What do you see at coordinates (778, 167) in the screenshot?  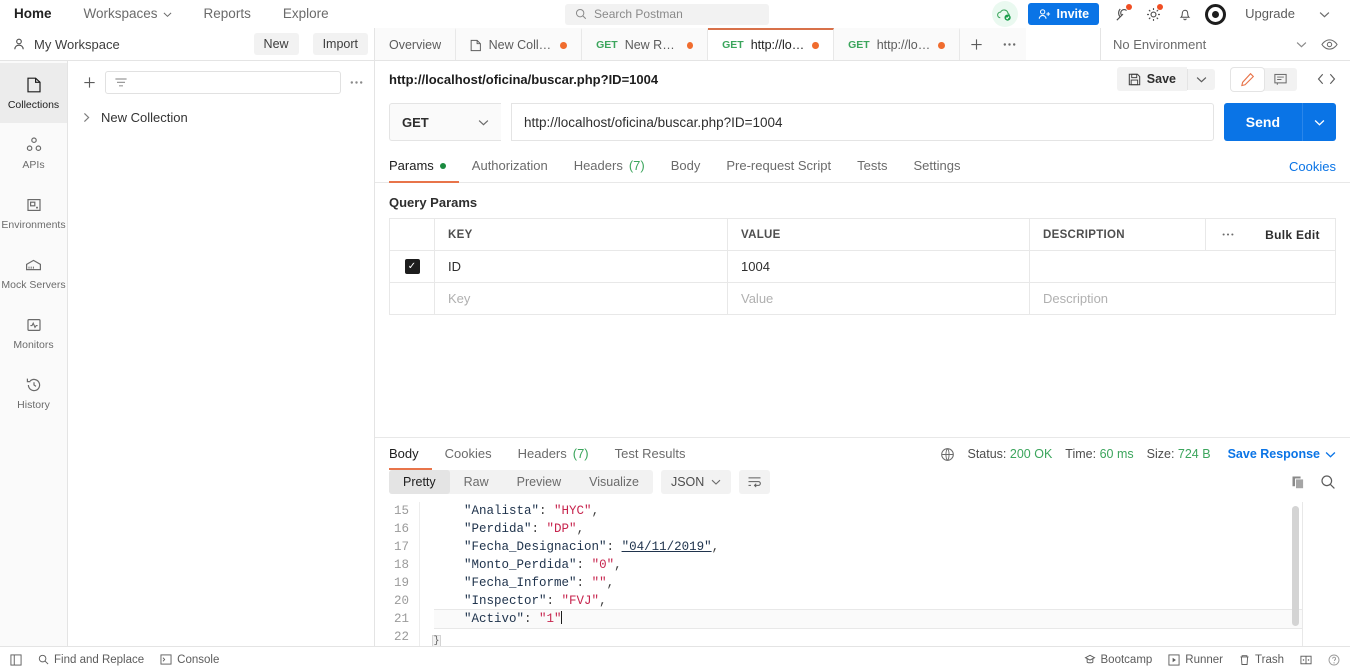 I see `tab-pre-request-script: Pre-request Script` at bounding box center [778, 167].